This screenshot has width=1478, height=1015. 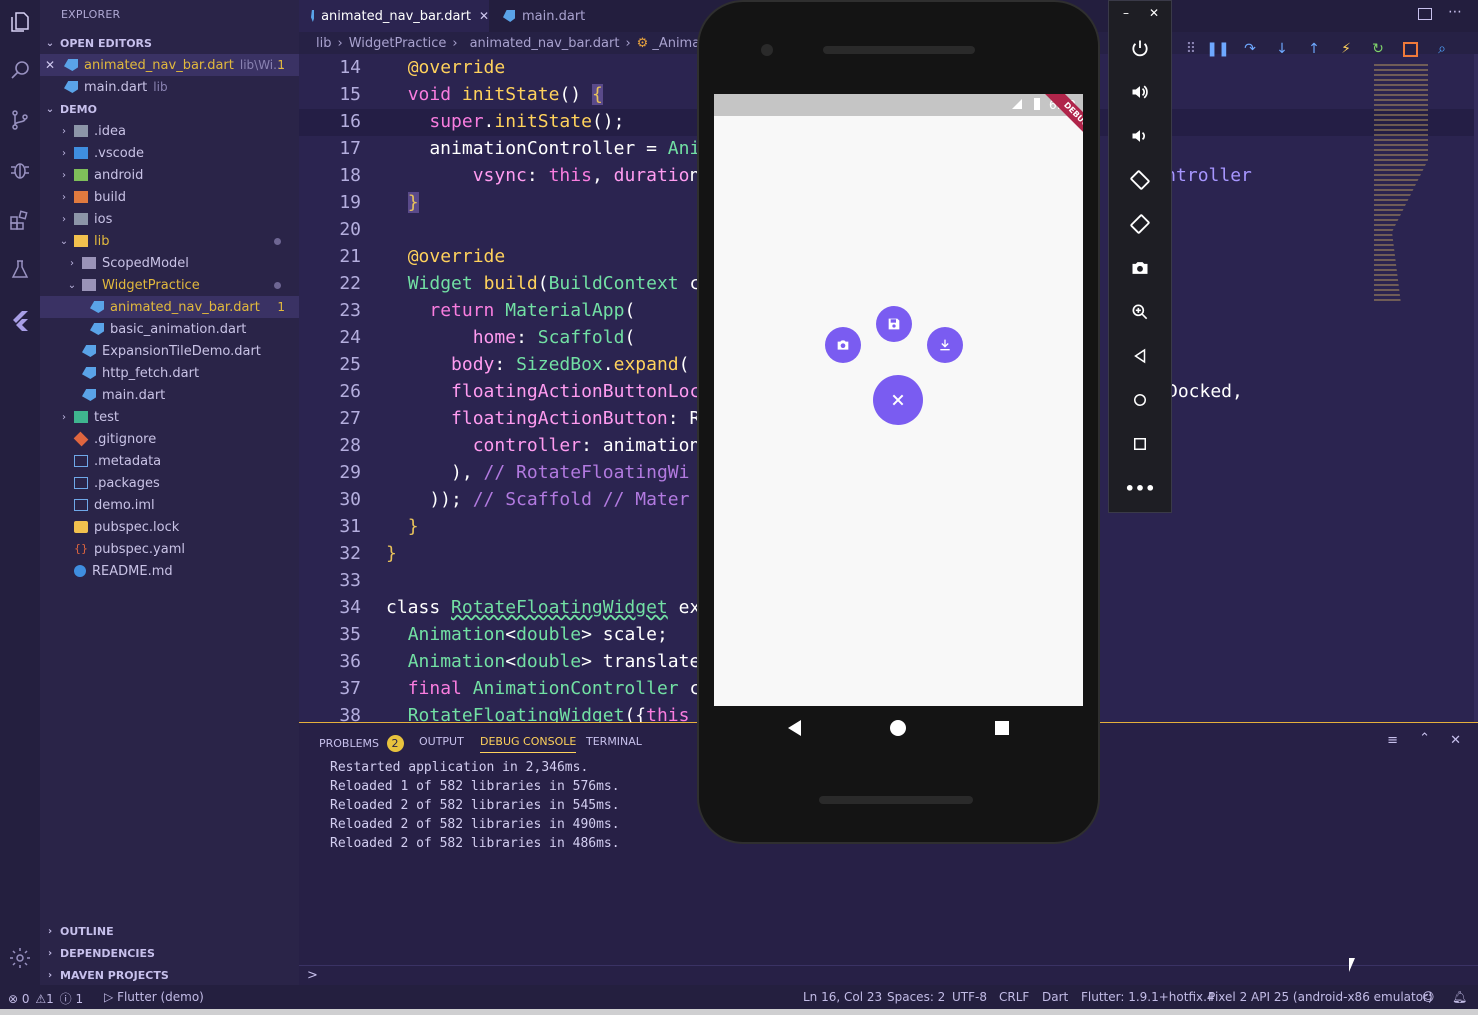 I want to click on tab-main: main.dart, so click(x=546, y=16).